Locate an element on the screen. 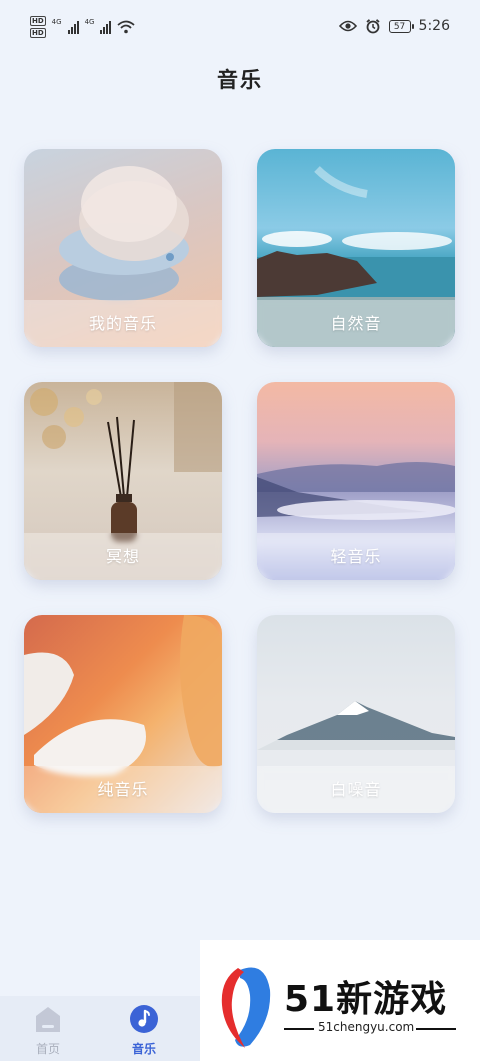 This screenshot has width=480, height=1061. page-title: 音乐 is located at coordinates (240, 80).